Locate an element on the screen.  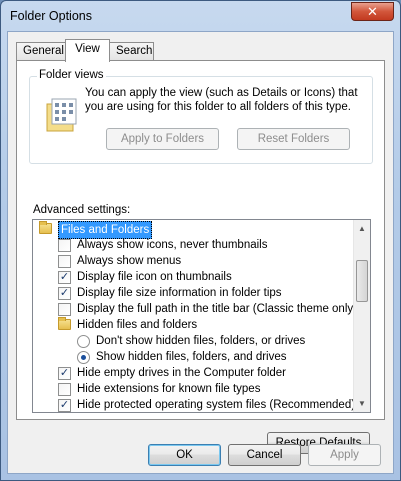
radio-dot-icon is located at coordinates (83, 357).